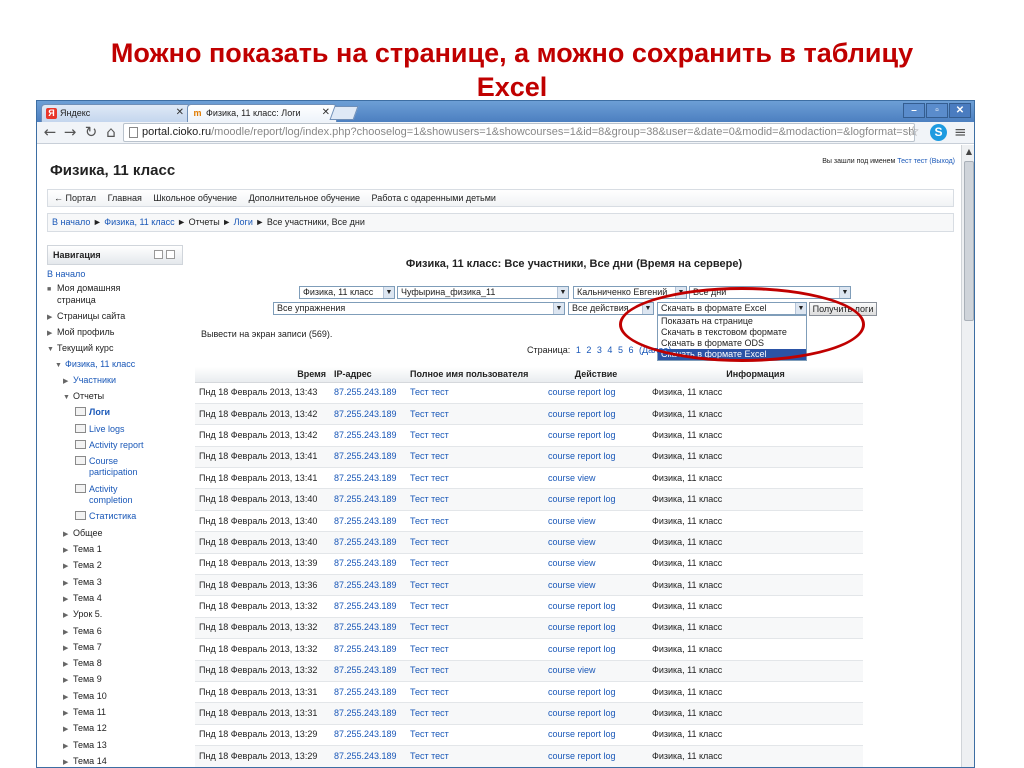 Image resolution: width=1024 pixels, height=768 pixels. I want to click on nav-item: ▶ Тема 9, so click(82, 680).